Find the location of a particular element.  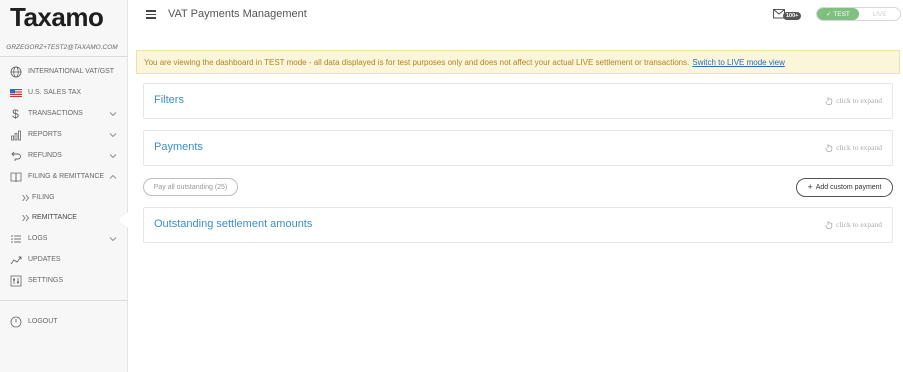

power-icon is located at coordinates (15, 321).